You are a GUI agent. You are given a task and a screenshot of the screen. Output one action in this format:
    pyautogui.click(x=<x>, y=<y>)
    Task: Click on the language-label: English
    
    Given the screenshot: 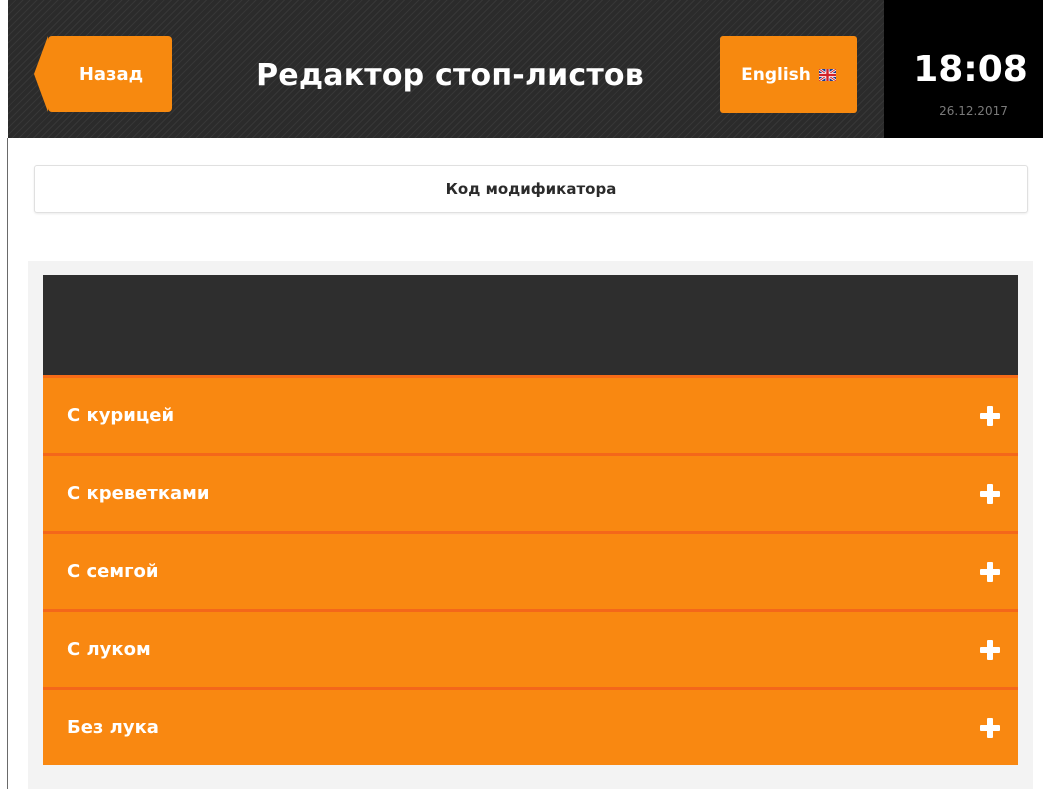 What is the action you would take?
    pyautogui.click(x=776, y=74)
    